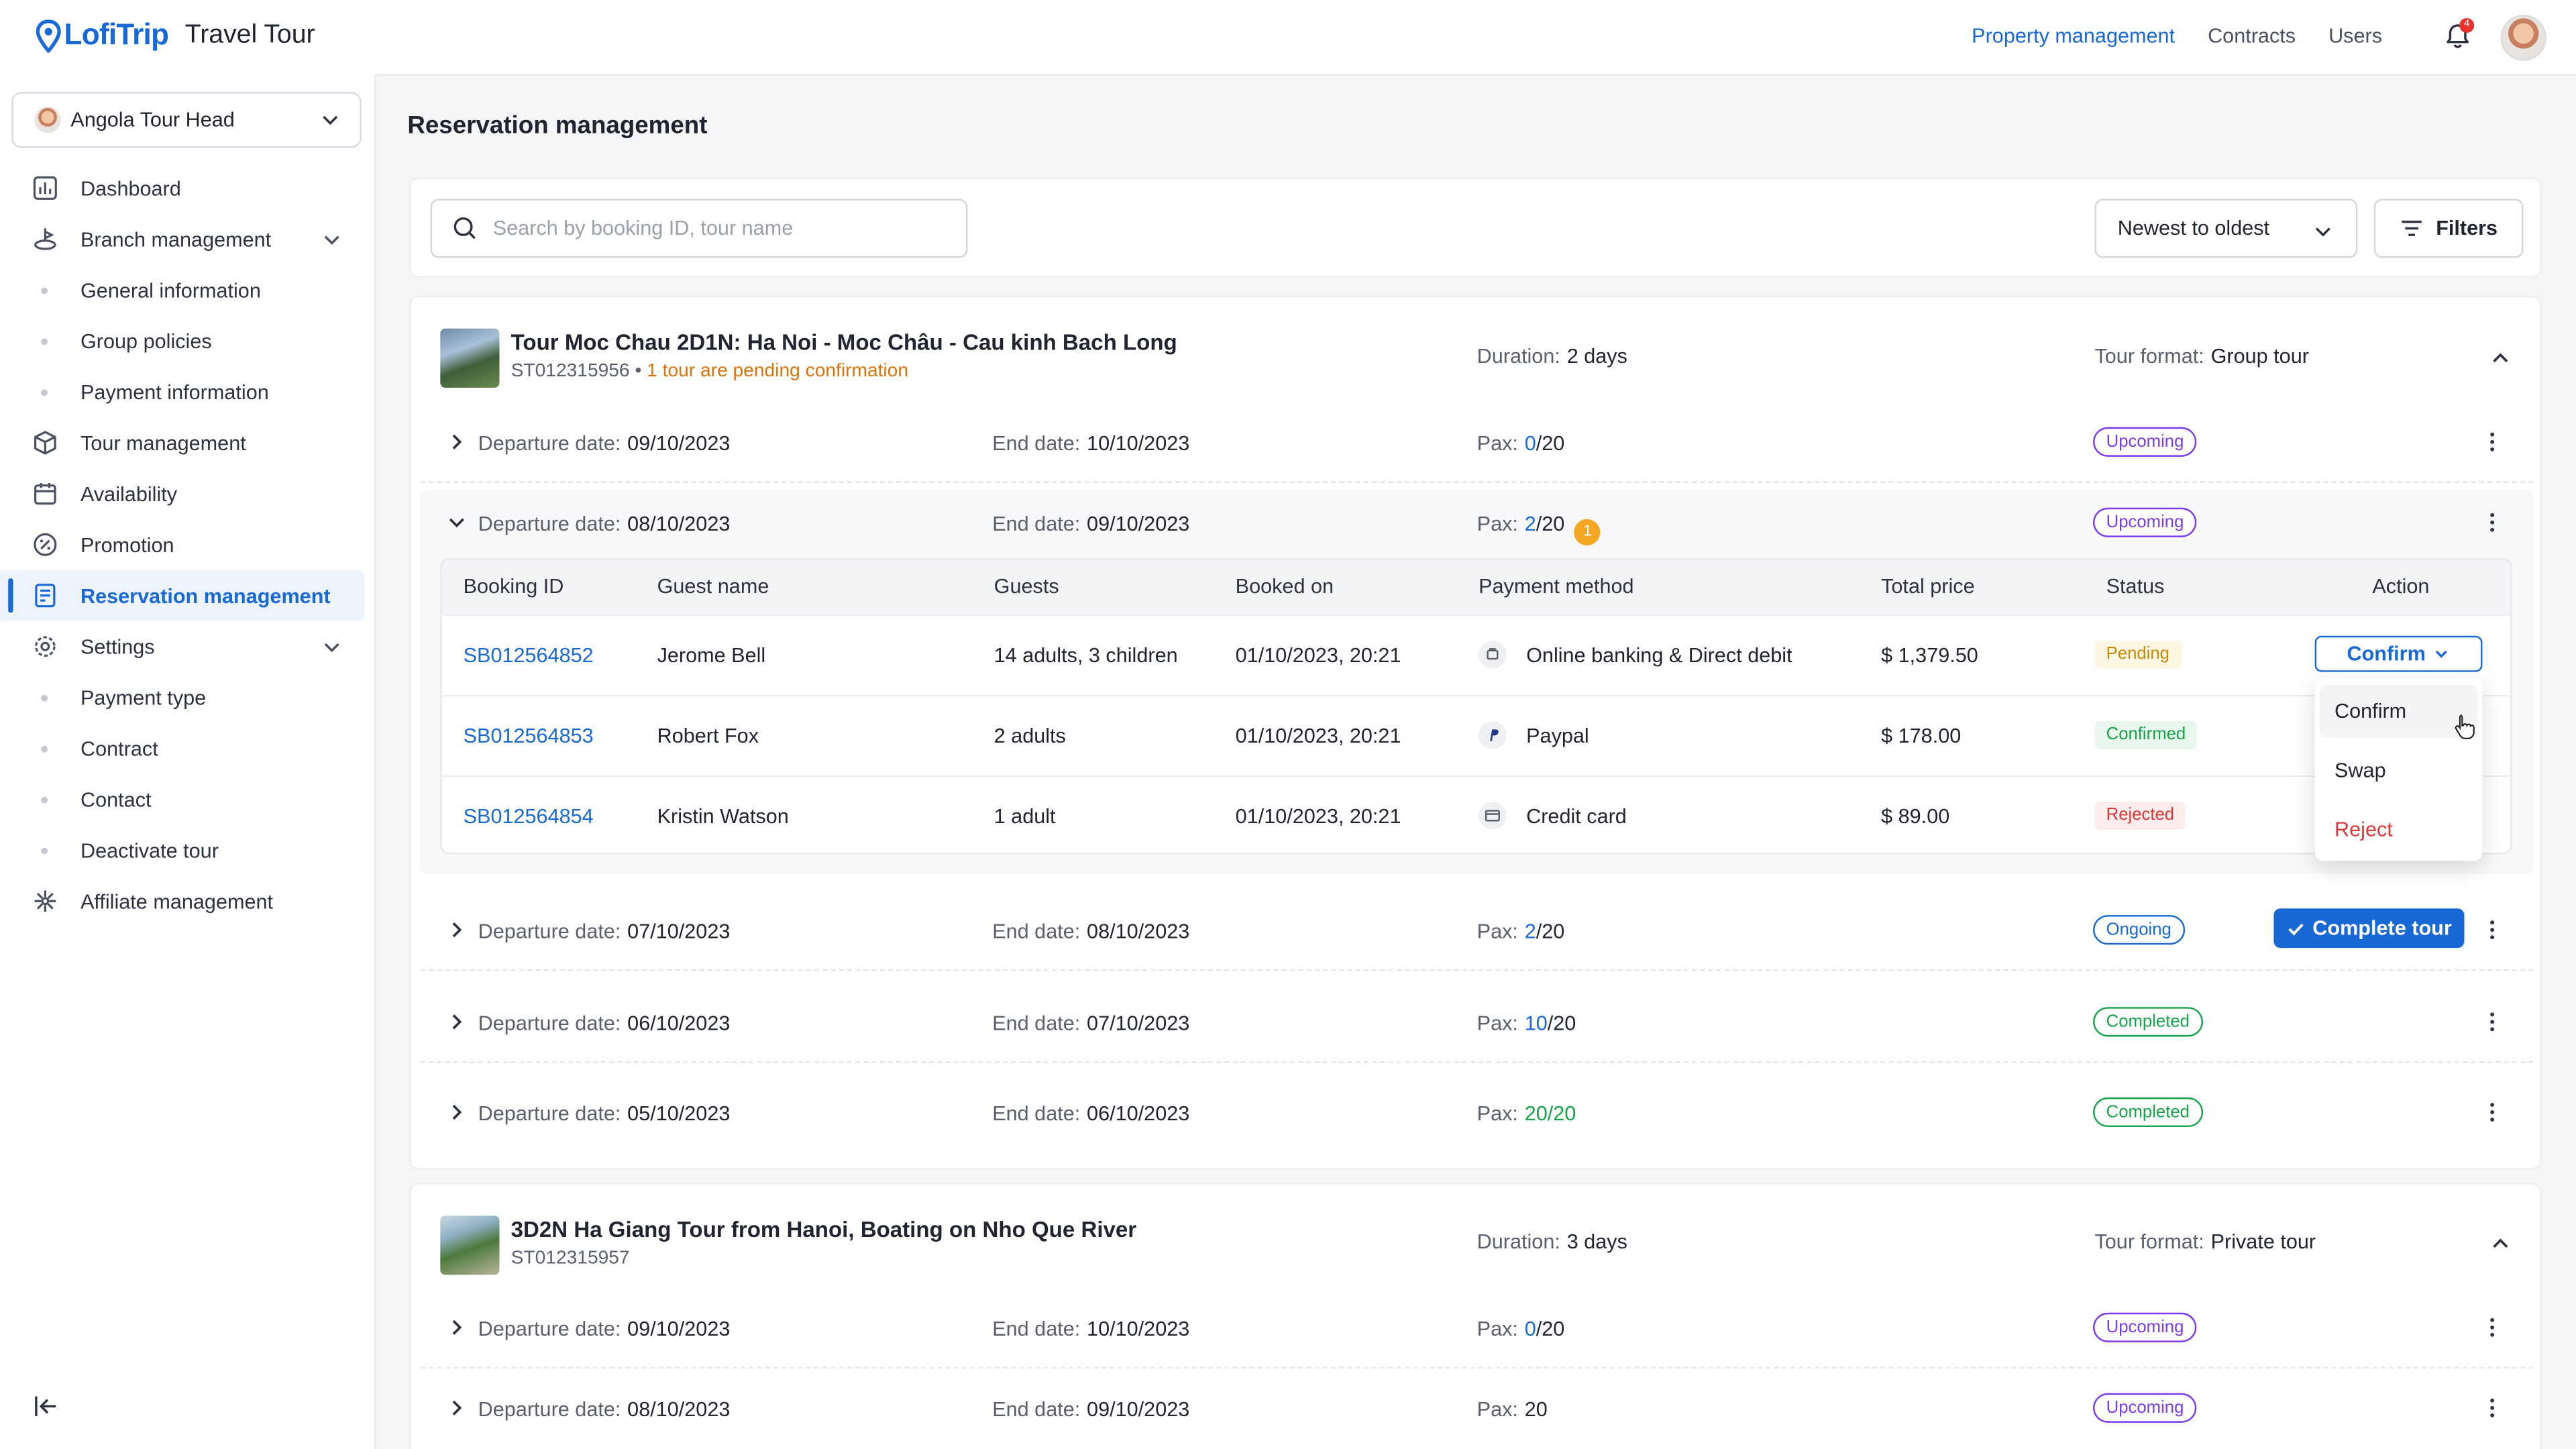  Describe the element at coordinates (187, 493) in the screenshot. I see `sidebar-item-availability: Availability` at that location.